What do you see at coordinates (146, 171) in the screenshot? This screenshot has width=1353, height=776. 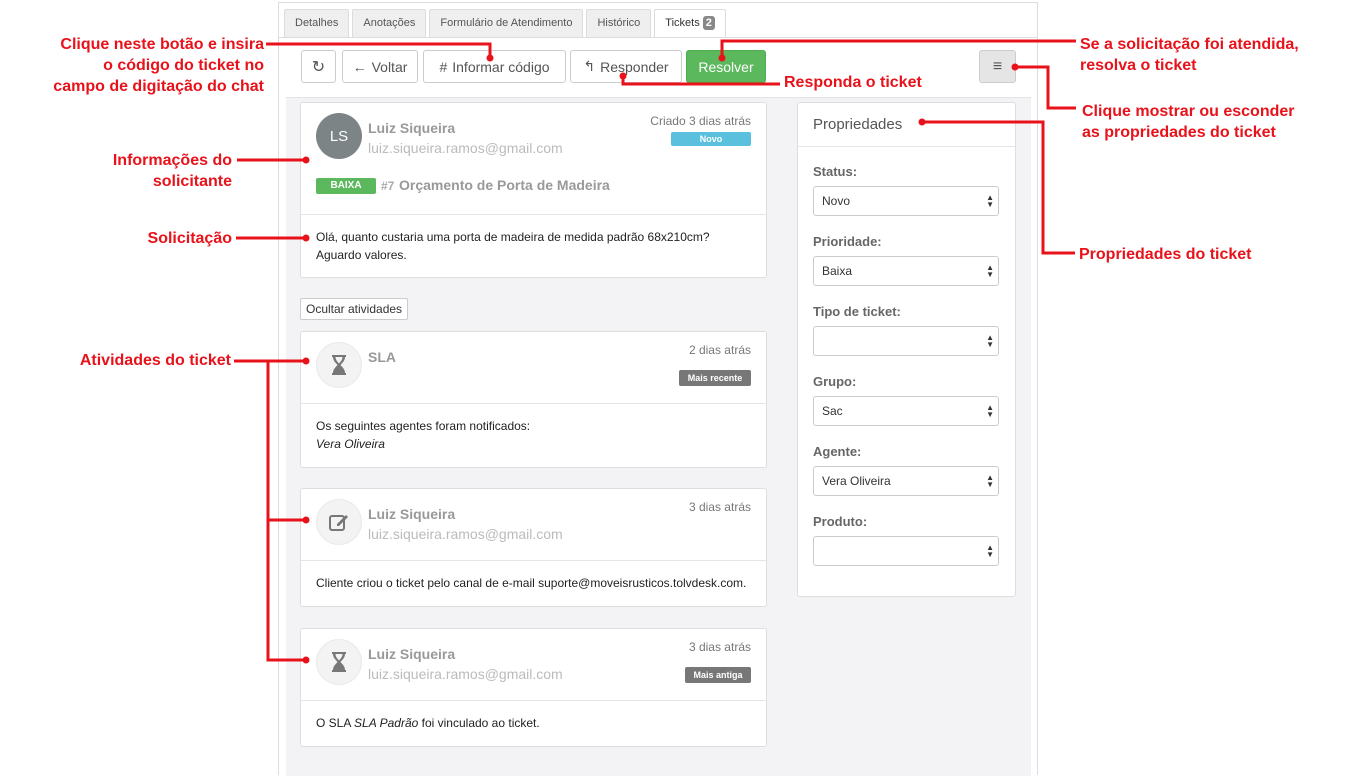 I see `annotation-solicitante: Informações do solicitante` at bounding box center [146, 171].